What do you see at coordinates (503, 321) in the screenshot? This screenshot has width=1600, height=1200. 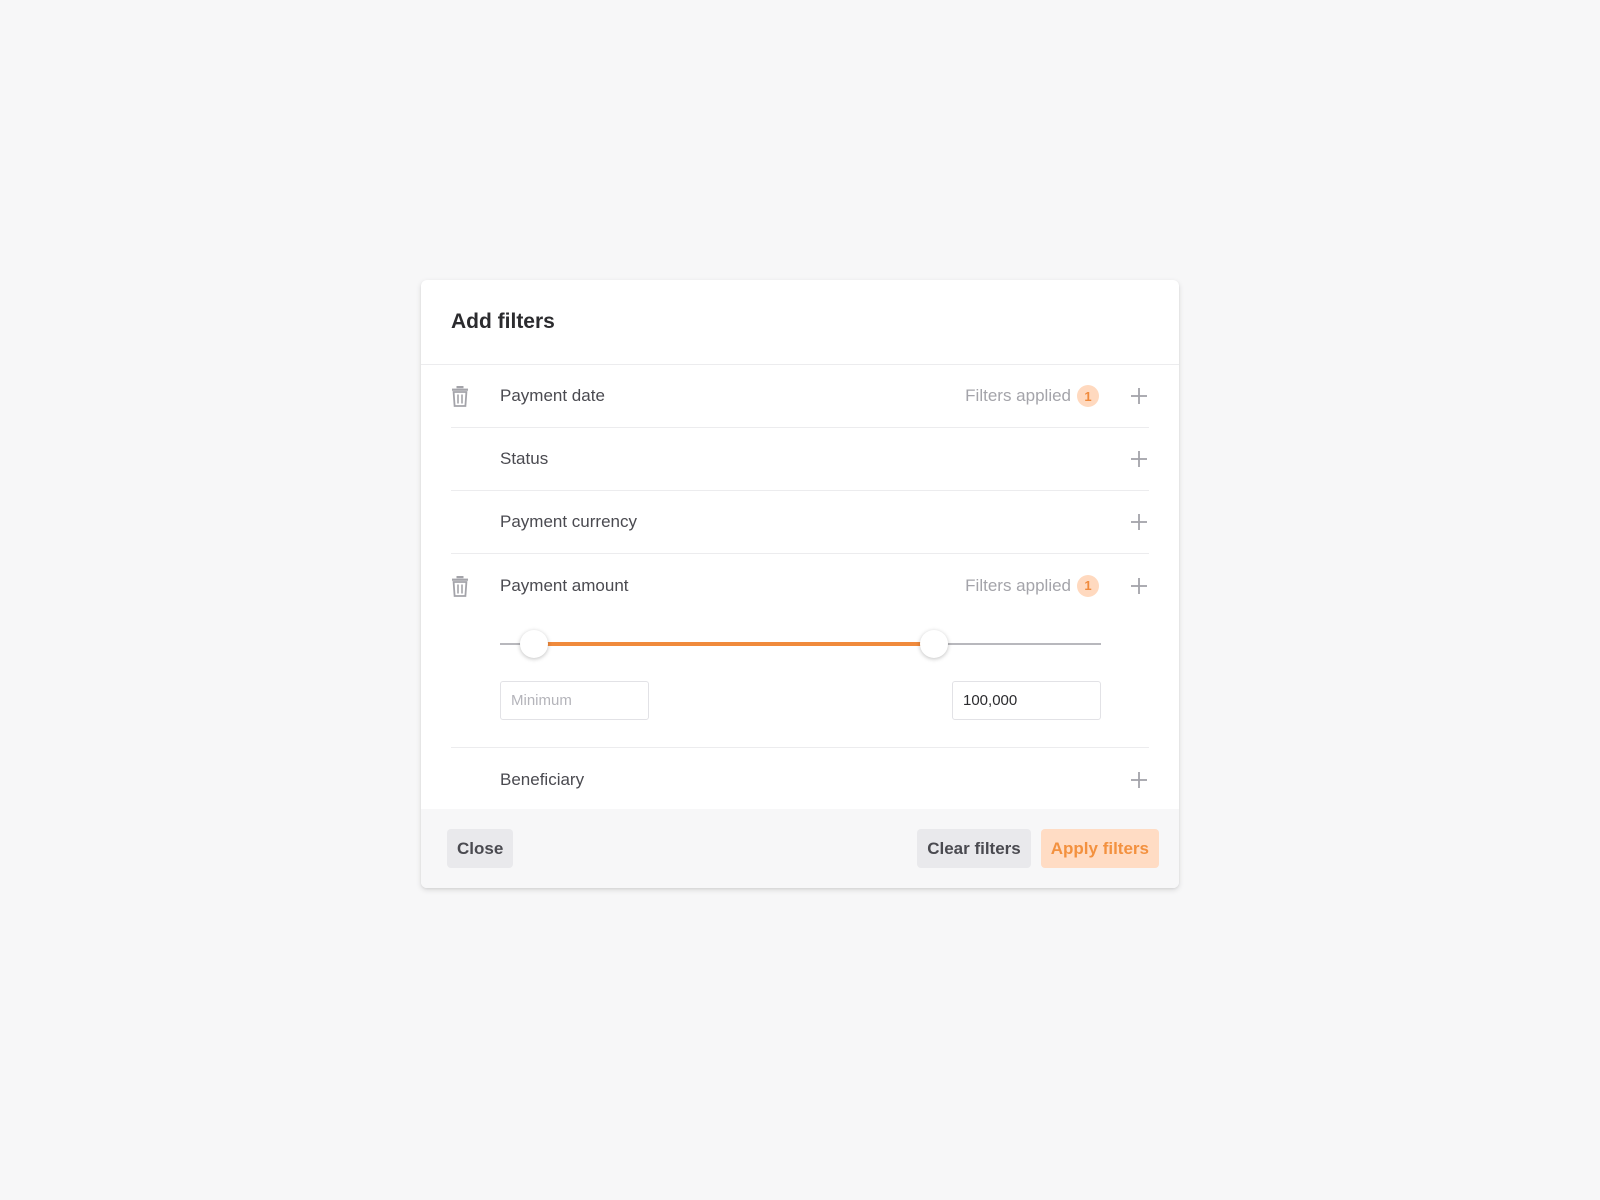 I see `modal-title: Add filters` at bounding box center [503, 321].